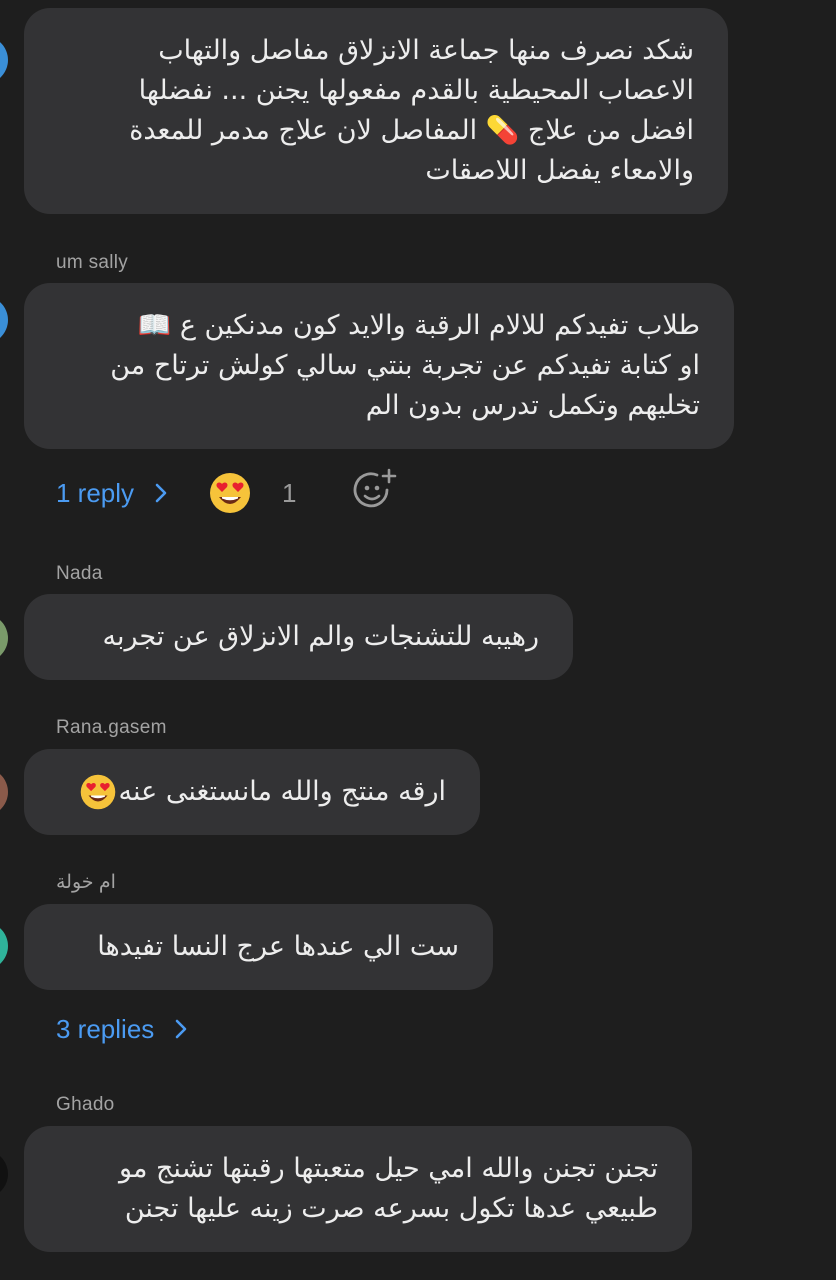 The image size is (836, 1280). I want to click on view-replies-link: 1 reply, so click(112, 493).